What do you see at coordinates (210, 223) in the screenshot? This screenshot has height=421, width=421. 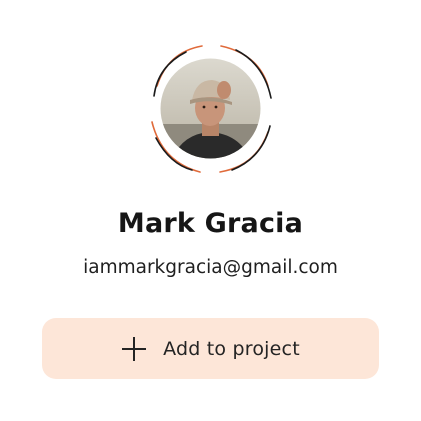 I see `user-name: Mark Gracia` at bounding box center [210, 223].